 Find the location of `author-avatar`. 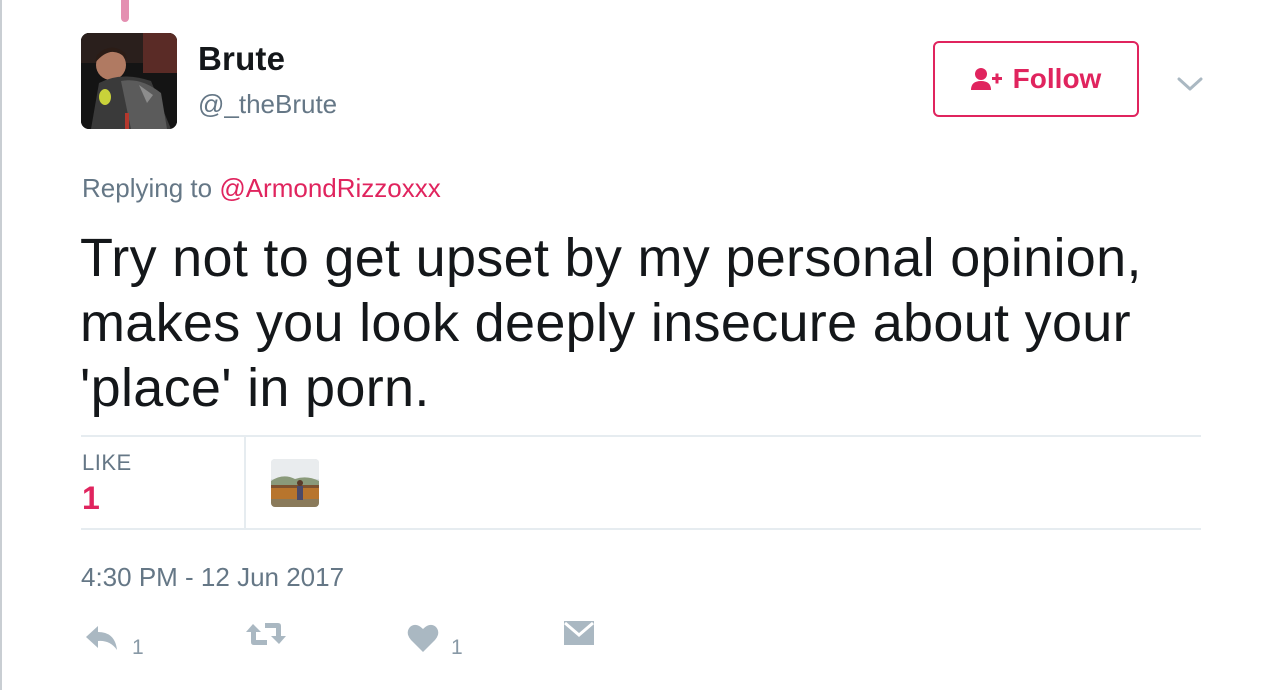

author-avatar is located at coordinates (129, 81).